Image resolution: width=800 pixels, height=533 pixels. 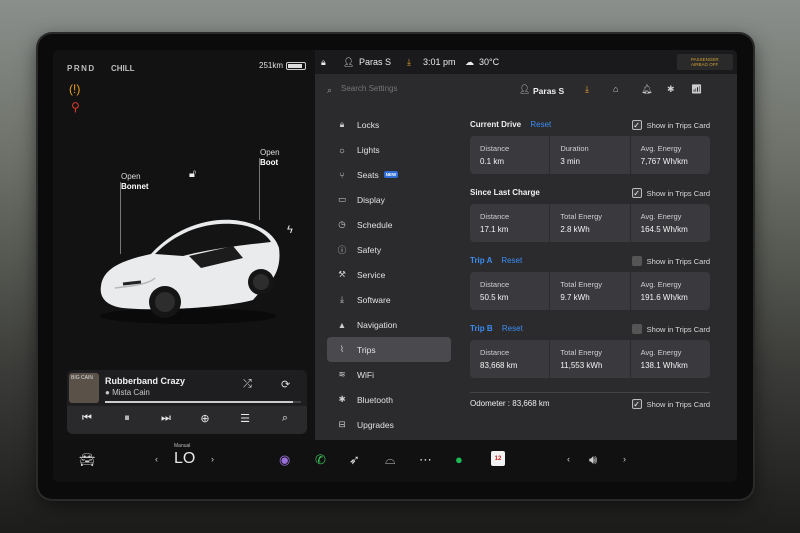 What do you see at coordinates (389, 124) in the screenshot?
I see `sidebar-item-locks: 🔒︎ Locks` at bounding box center [389, 124].